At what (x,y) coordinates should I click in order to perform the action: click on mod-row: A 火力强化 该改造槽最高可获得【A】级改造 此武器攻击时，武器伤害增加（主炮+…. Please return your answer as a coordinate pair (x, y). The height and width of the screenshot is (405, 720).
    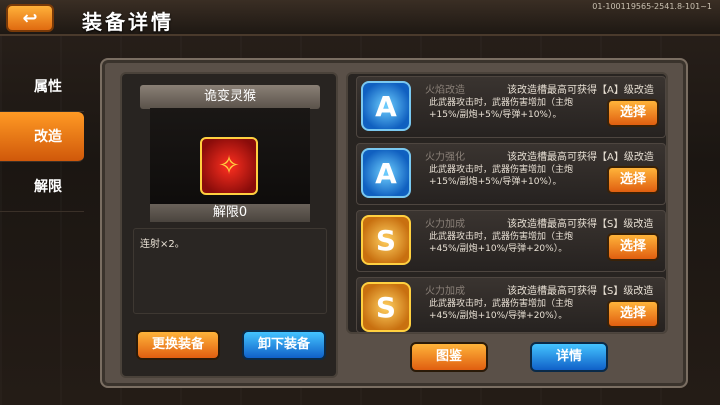
    Looking at the image, I should click on (511, 174).